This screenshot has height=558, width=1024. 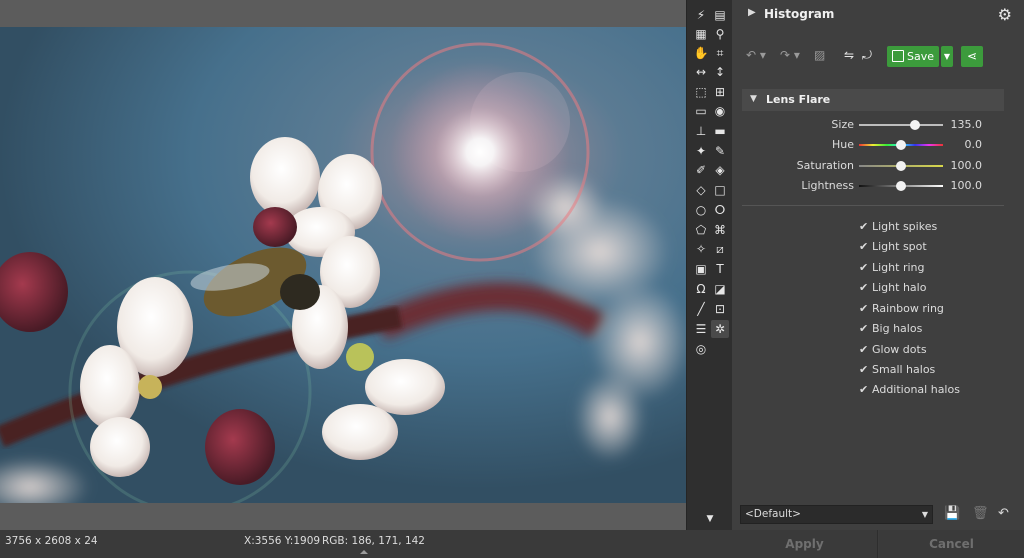 What do you see at coordinates (878, 166) in the screenshot?
I see `slider-saturation: Saturation 100.0` at bounding box center [878, 166].